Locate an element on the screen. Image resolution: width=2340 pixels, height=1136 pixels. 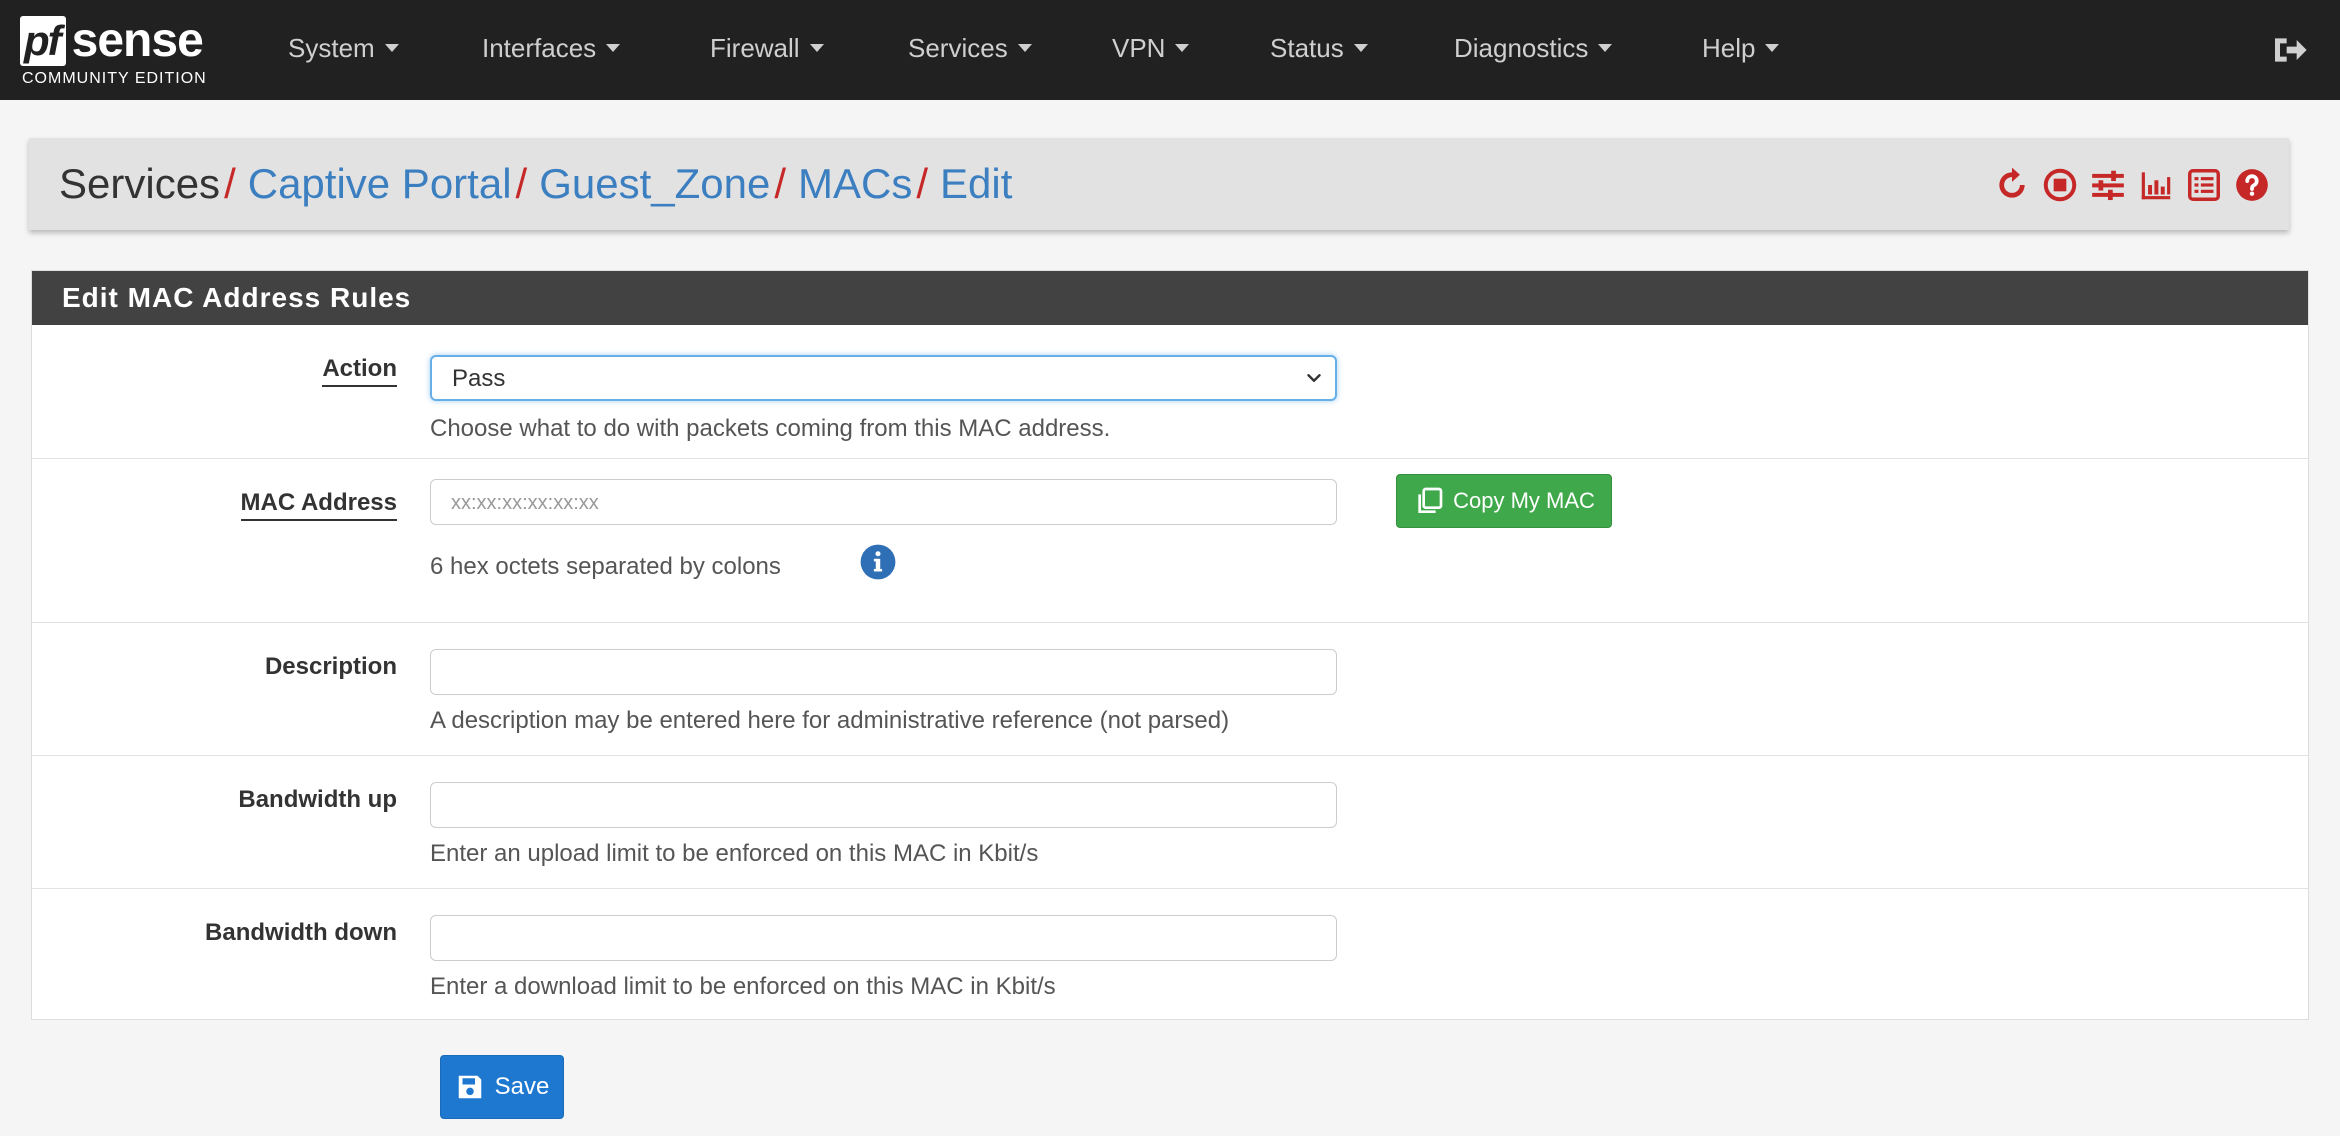
settings-sliders-icon is located at coordinates (2108, 185).